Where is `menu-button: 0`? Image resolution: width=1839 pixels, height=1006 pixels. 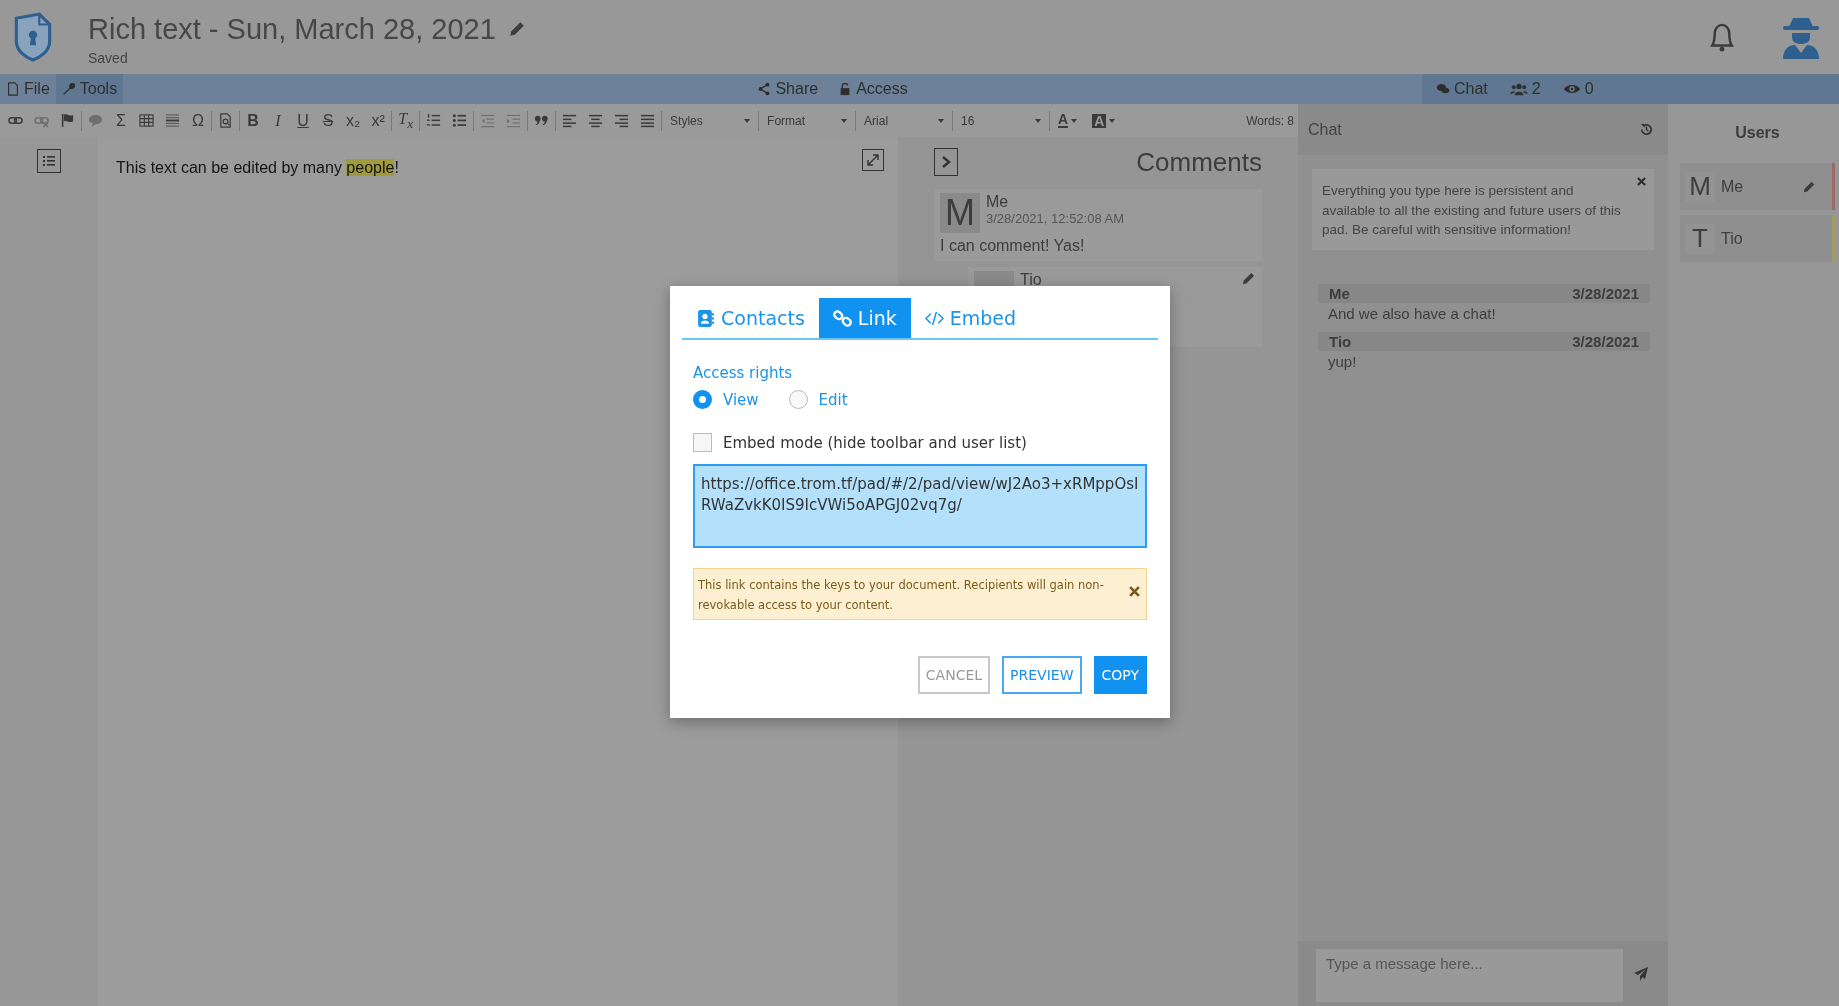 menu-button: 0 is located at coordinates (1578, 89).